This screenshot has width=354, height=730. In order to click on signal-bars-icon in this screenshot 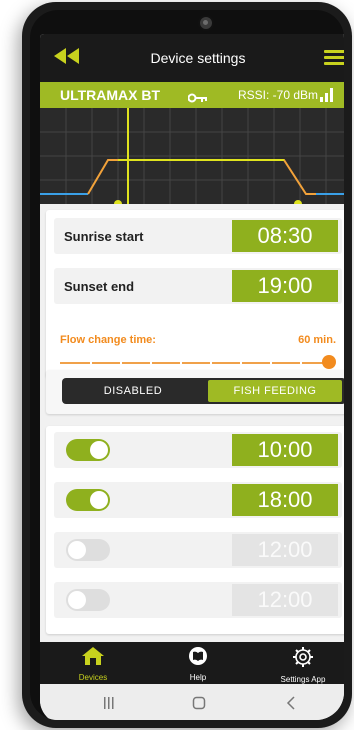, I will do `click(327, 95)`.